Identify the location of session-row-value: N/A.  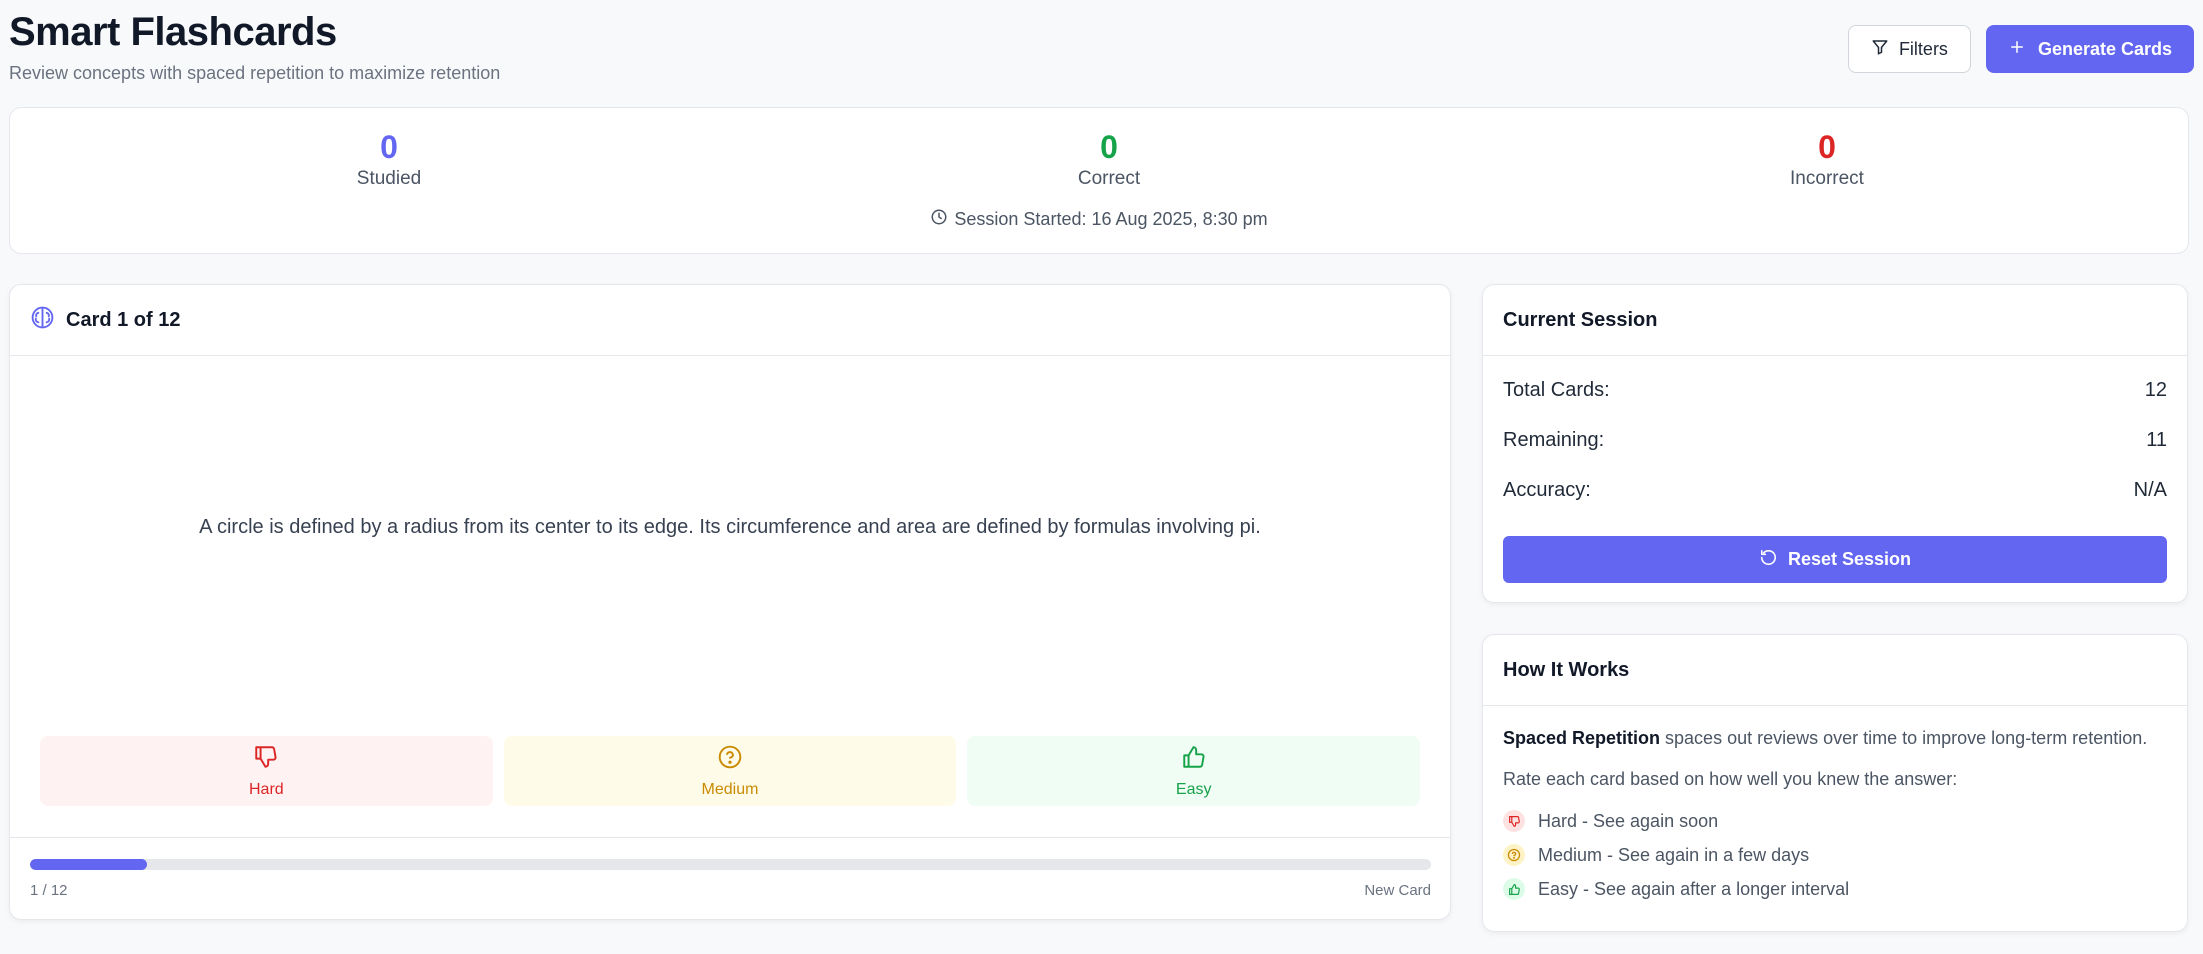
(2150, 490).